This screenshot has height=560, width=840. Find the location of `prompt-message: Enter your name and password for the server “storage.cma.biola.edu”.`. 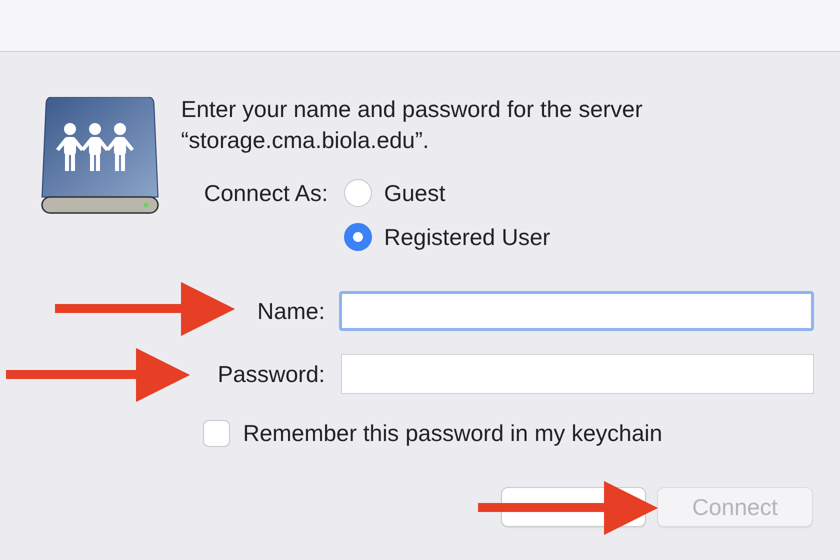

prompt-message: Enter your name and password for the server “storage.cma.biola.edu”. is located at coordinates (412, 125).